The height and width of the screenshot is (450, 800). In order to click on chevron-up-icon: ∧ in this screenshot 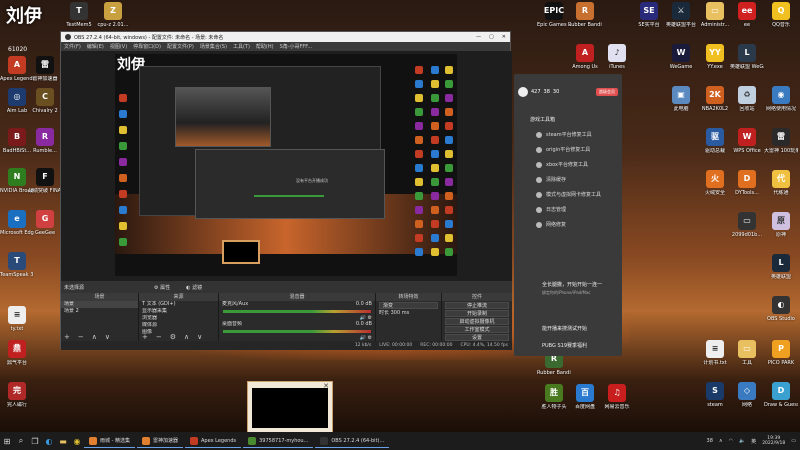, I will do `click(721, 441)`.